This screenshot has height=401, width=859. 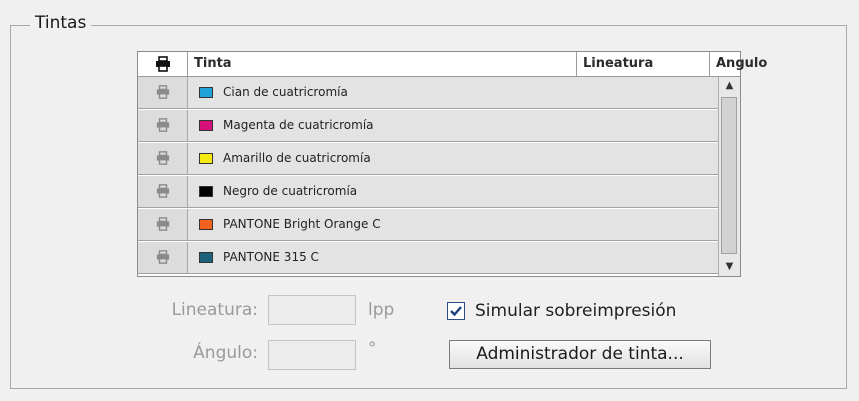 I want to click on ink-name: PANTONE 315 C, so click(x=271, y=257).